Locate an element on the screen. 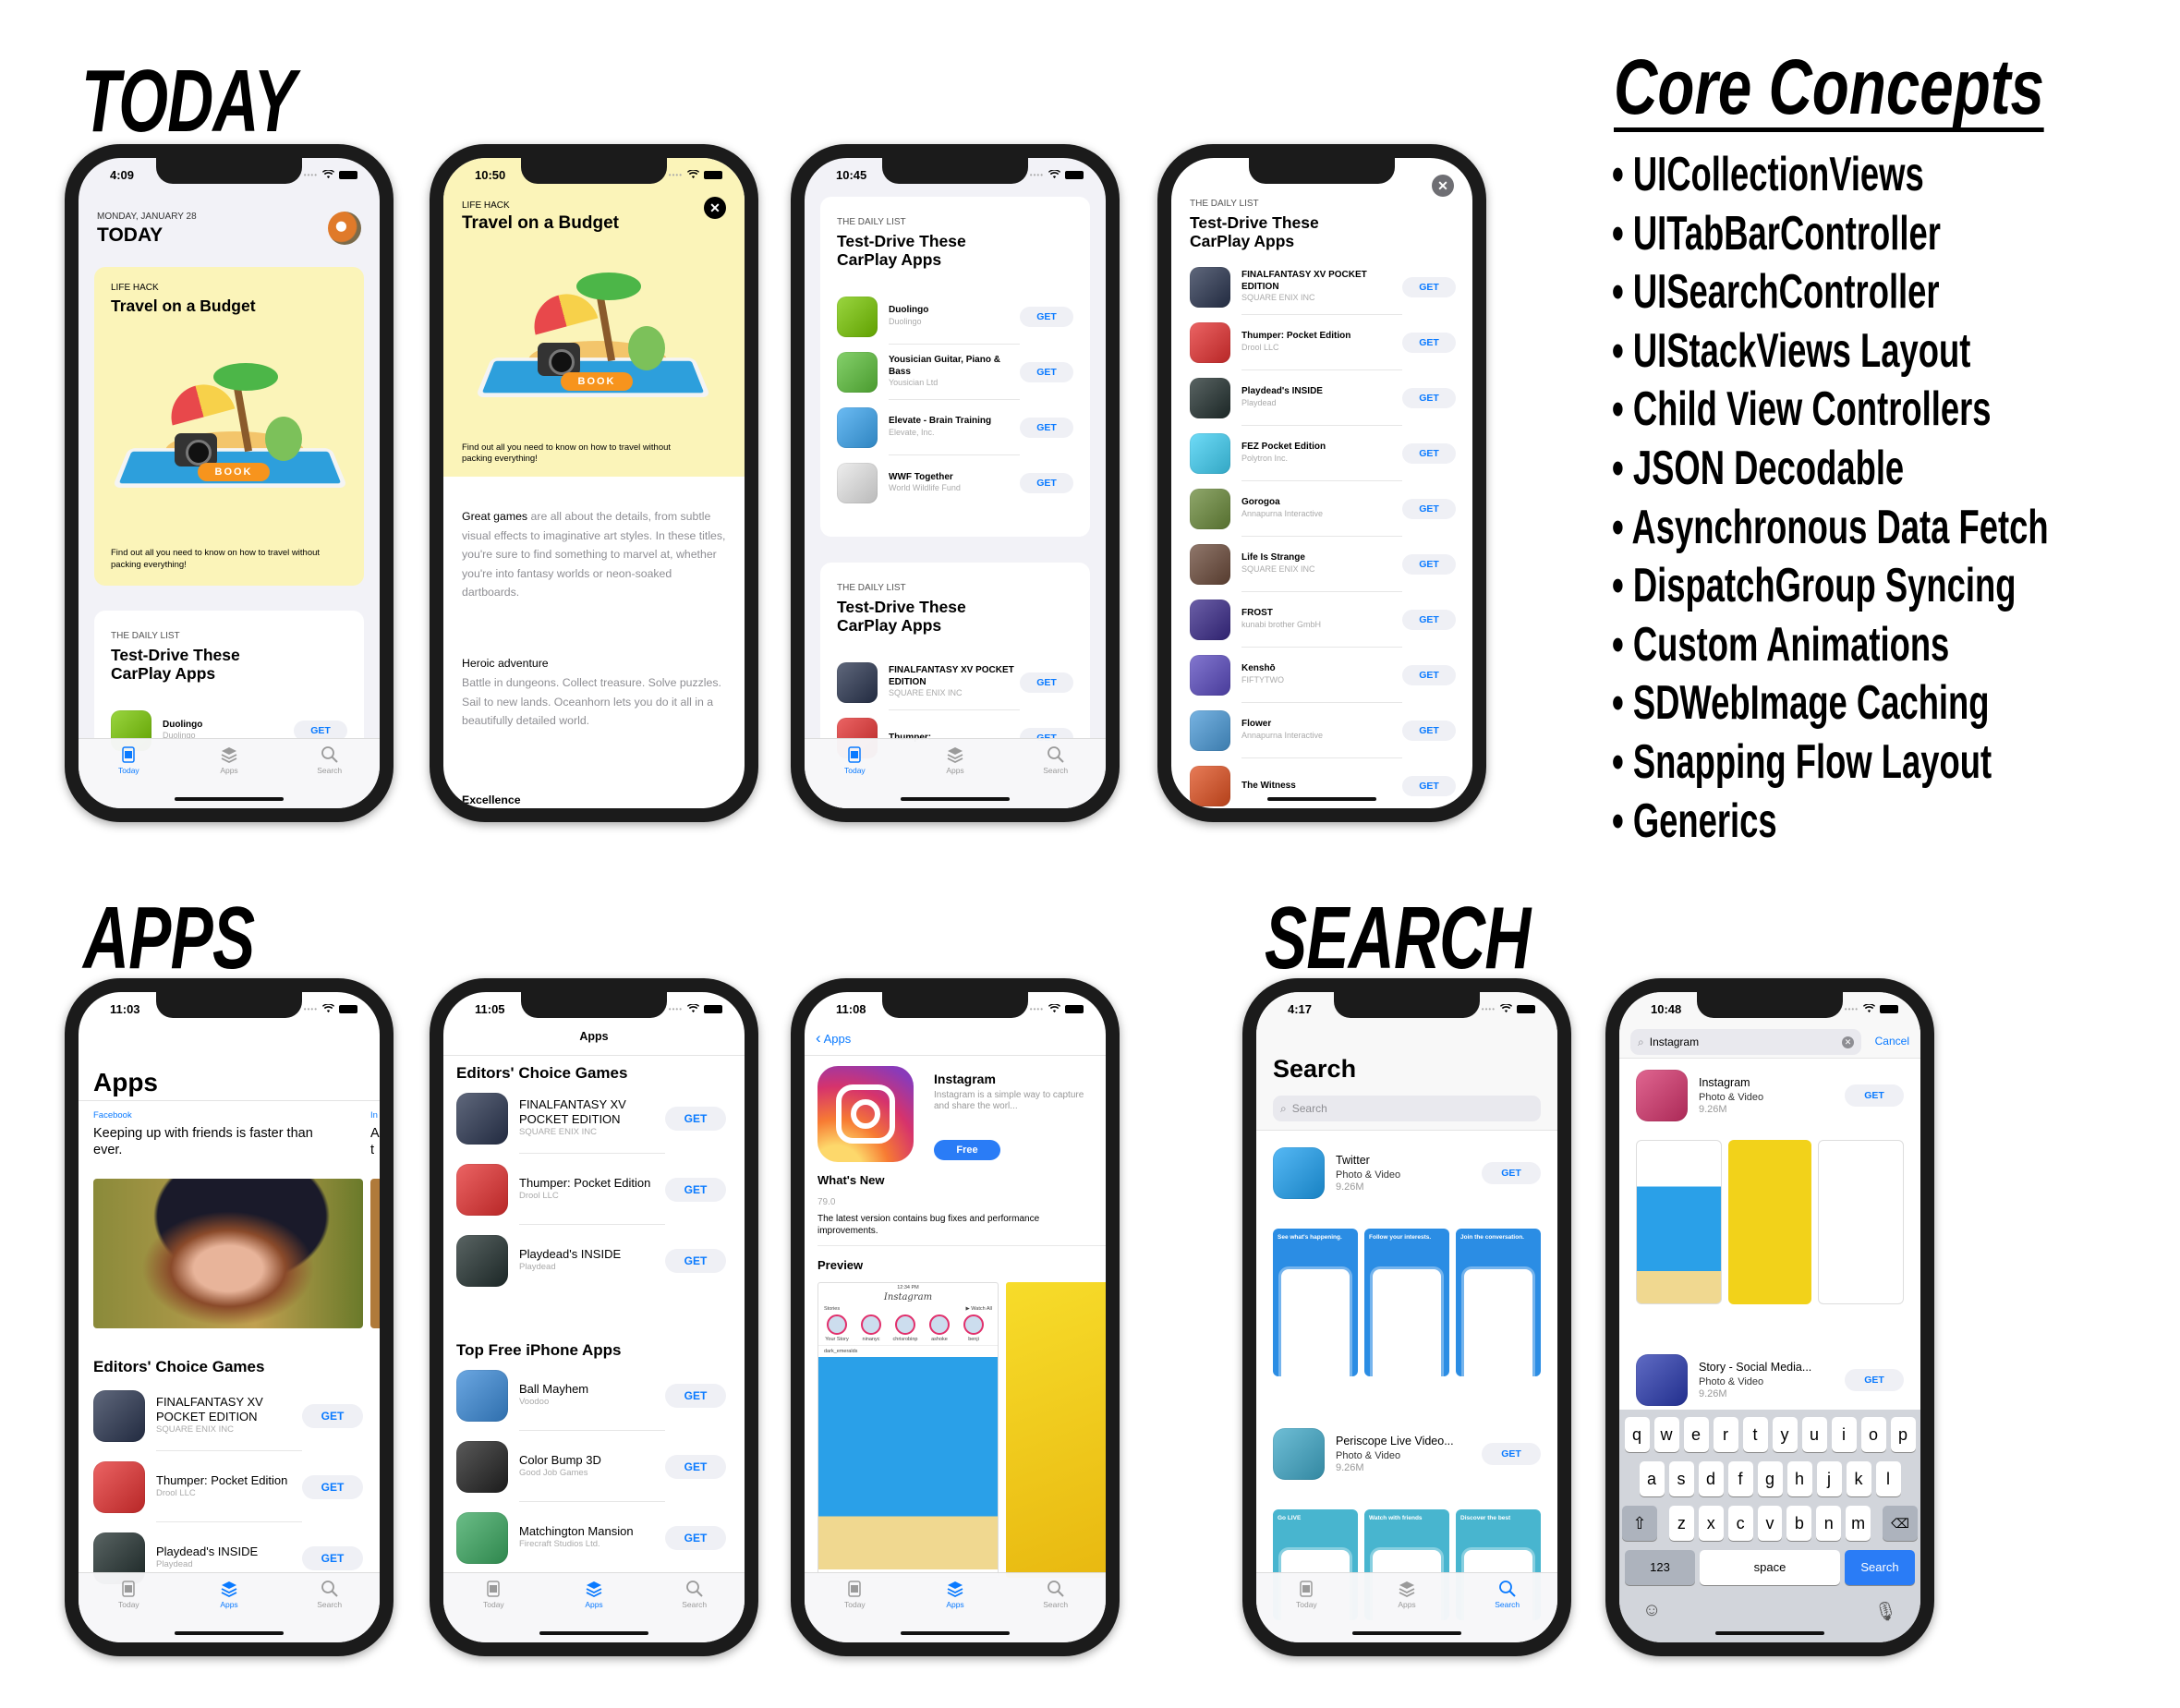  key: a is located at coordinates (1652, 1478).